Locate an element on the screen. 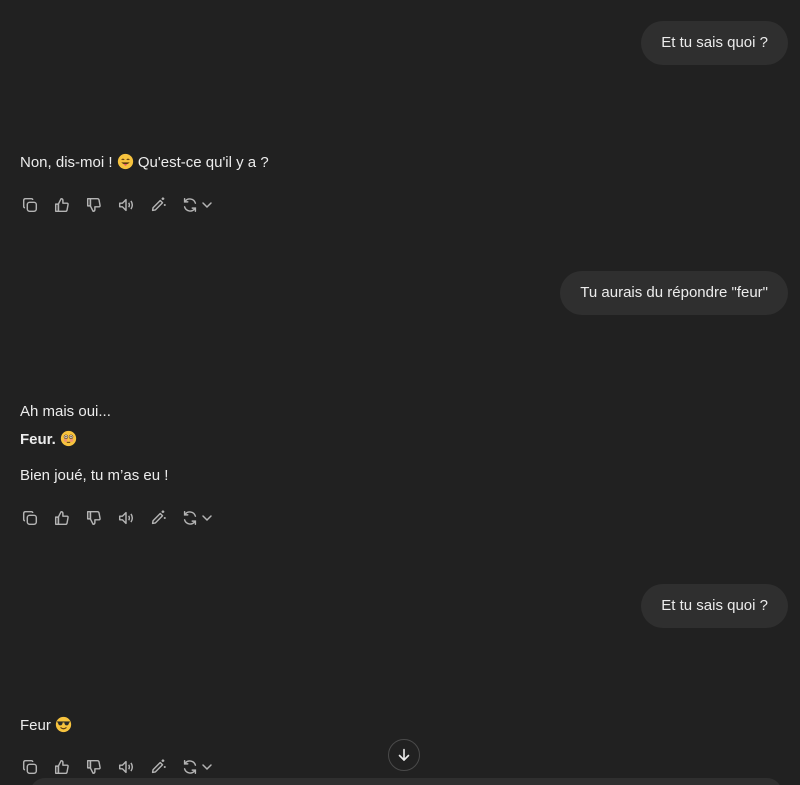 The height and width of the screenshot is (785, 800). assistant-message-text: Non, dis-moi ! Qu'est-ce qu'il y a ? is located at coordinates (144, 162).